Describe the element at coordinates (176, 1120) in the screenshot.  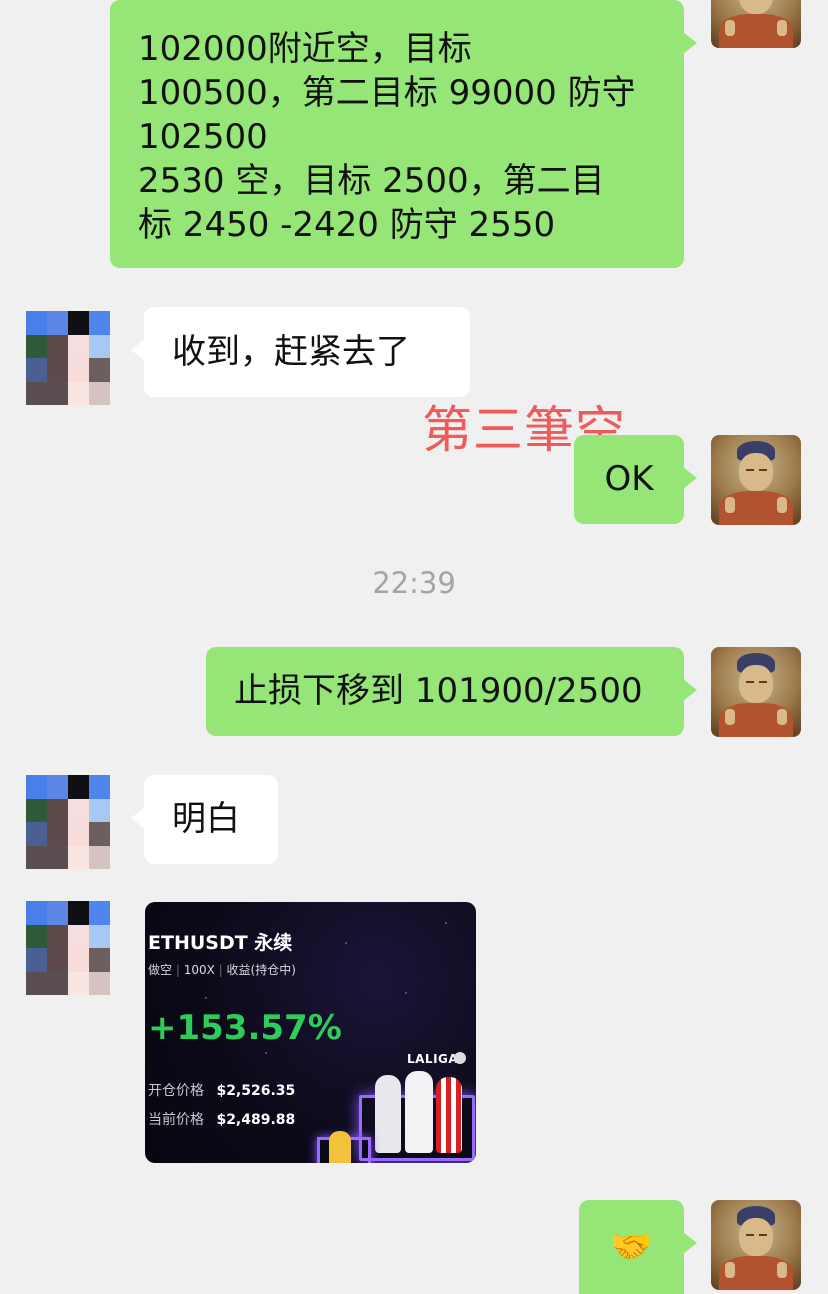
I see `card-current-label: 当前价格` at that location.